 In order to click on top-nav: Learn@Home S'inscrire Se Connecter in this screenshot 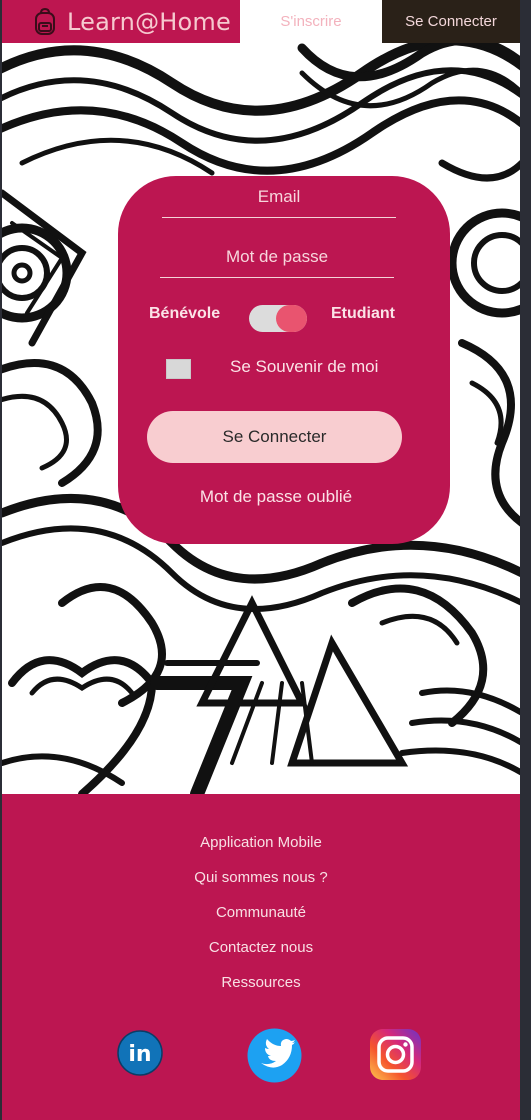, I will do `click(261, 21)`.